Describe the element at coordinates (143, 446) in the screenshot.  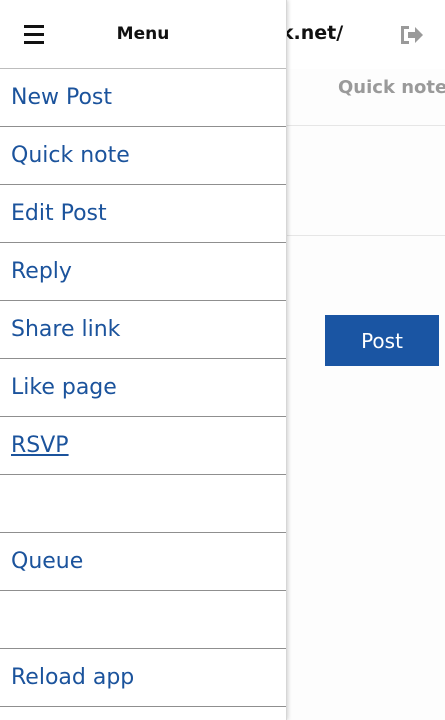
I see `menu-item-rsvp: RSVP` at that location.